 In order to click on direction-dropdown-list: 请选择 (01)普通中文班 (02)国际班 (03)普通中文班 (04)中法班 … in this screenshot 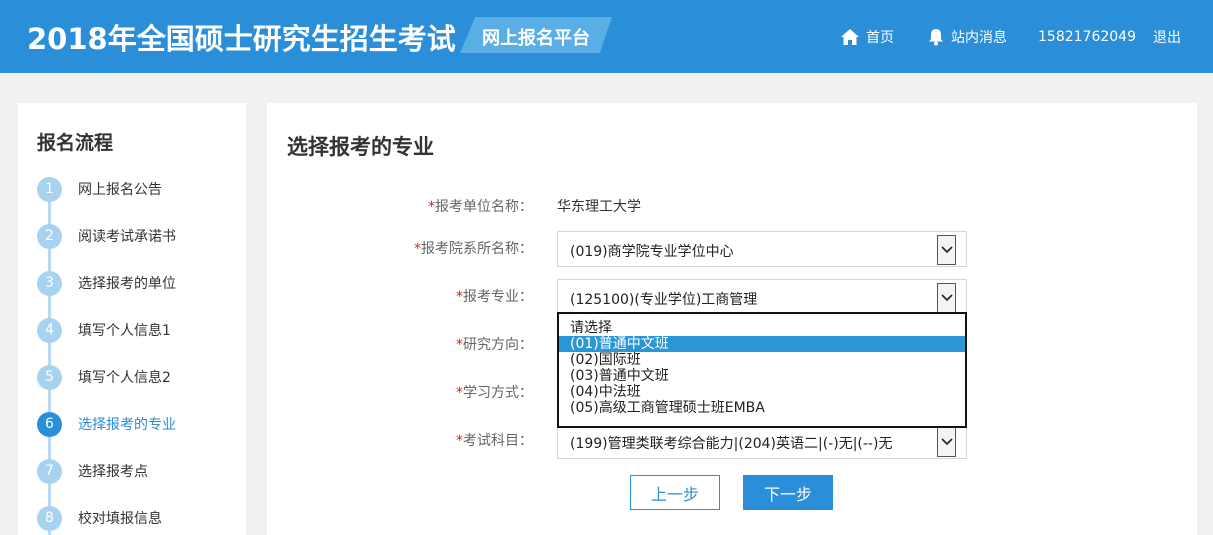, I will do `click(762, 370)`.